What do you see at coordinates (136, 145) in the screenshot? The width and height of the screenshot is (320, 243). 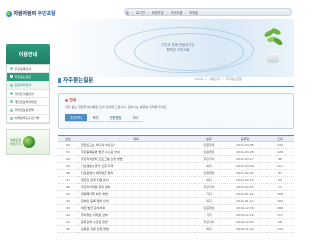 I see `row-title-link: 전입신고는 어디서 하나요?` at bounding box center [136, 145].